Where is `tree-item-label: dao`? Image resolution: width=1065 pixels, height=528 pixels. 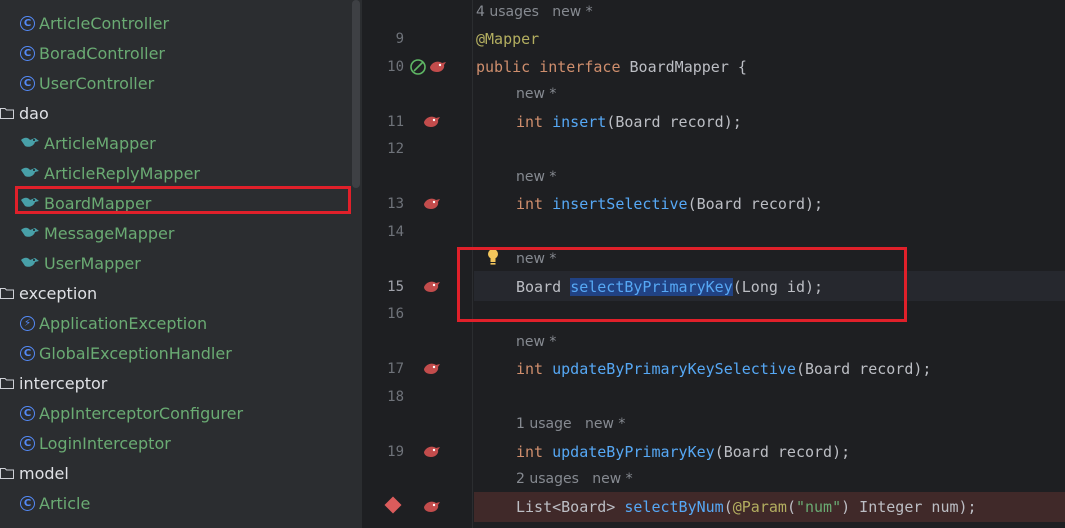 tree-item-label: dao is located at coordinates (34, 113).